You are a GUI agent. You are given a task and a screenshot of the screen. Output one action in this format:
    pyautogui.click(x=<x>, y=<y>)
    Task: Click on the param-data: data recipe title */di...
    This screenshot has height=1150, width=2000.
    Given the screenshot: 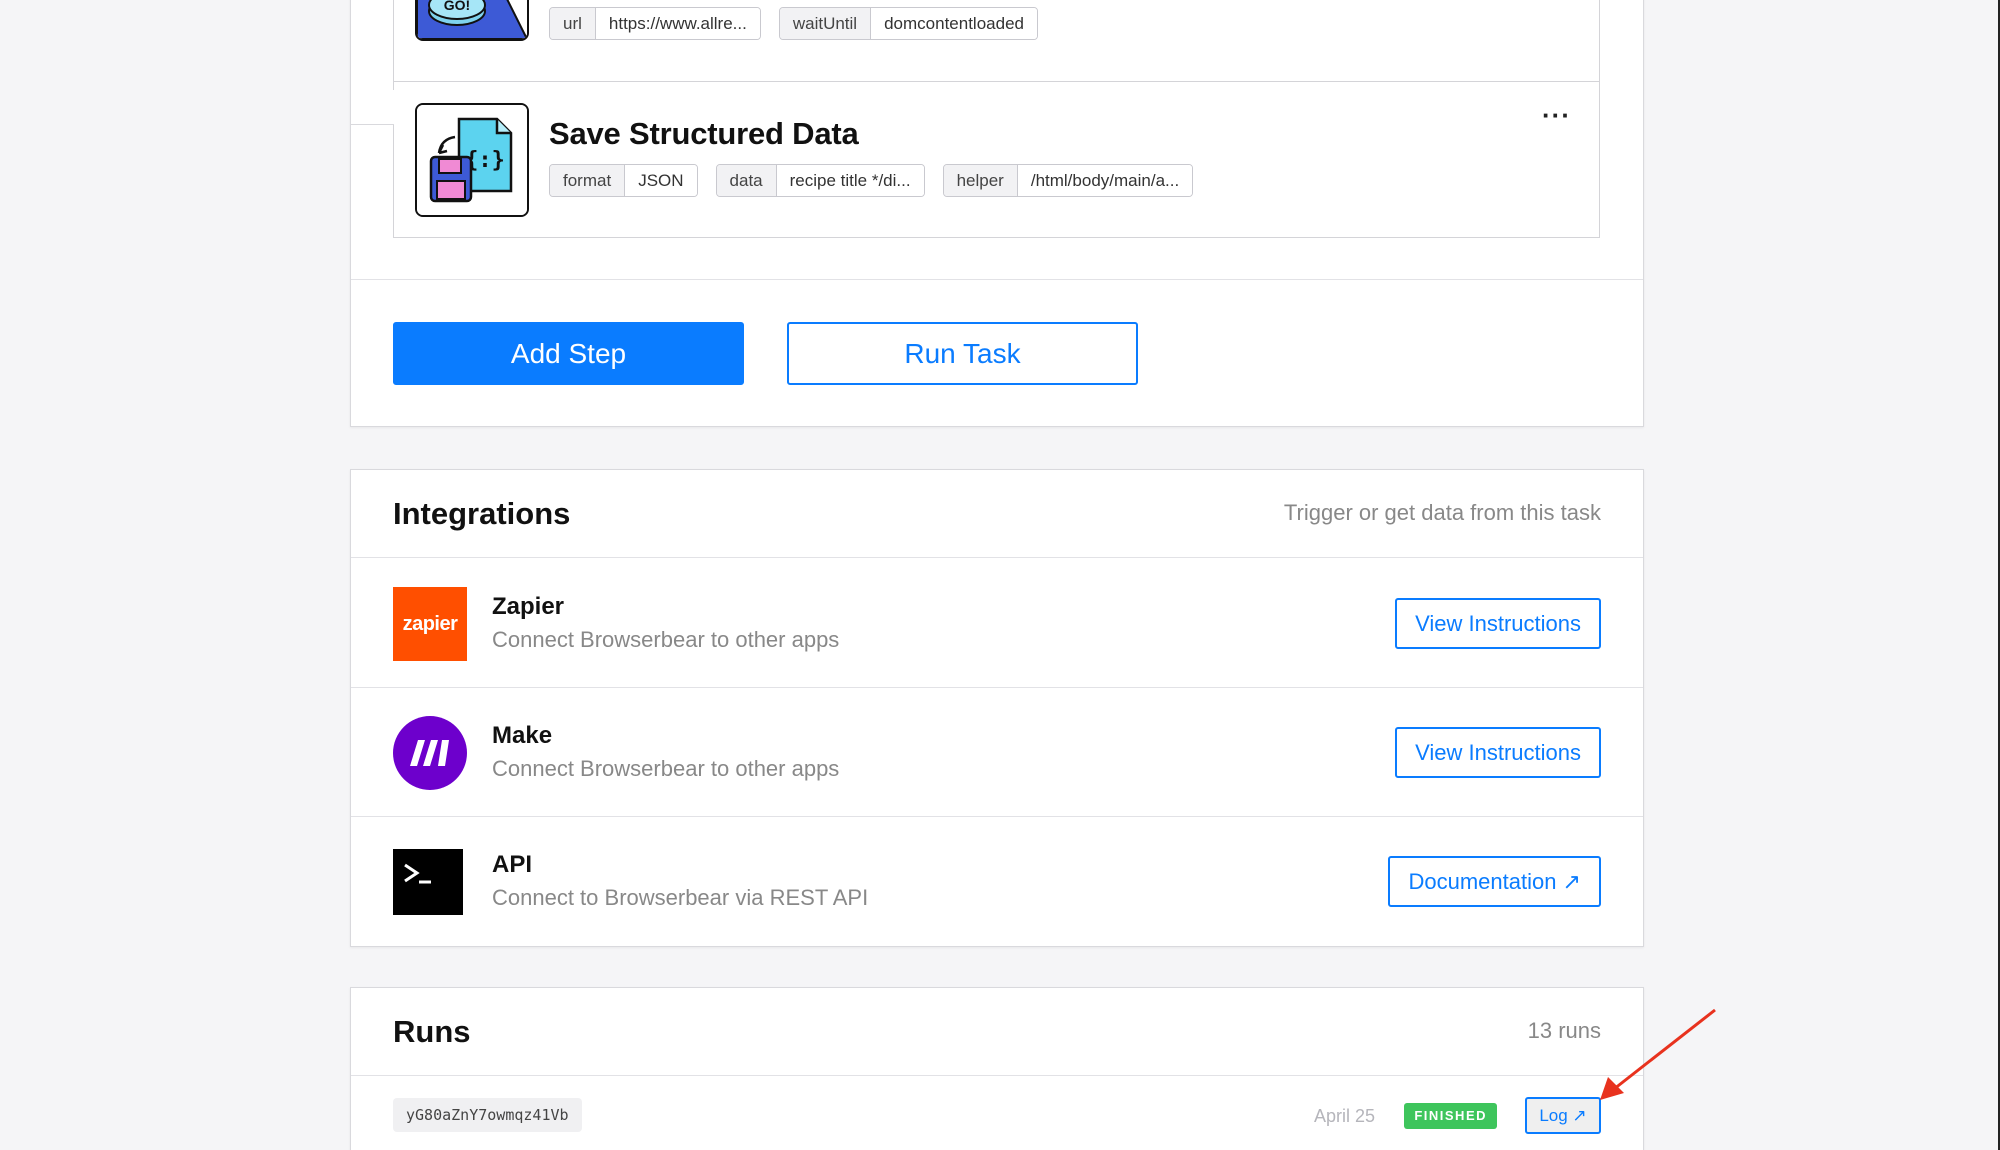 What is the action you would take?
    pyautogui.click(x=820, y=180)
    